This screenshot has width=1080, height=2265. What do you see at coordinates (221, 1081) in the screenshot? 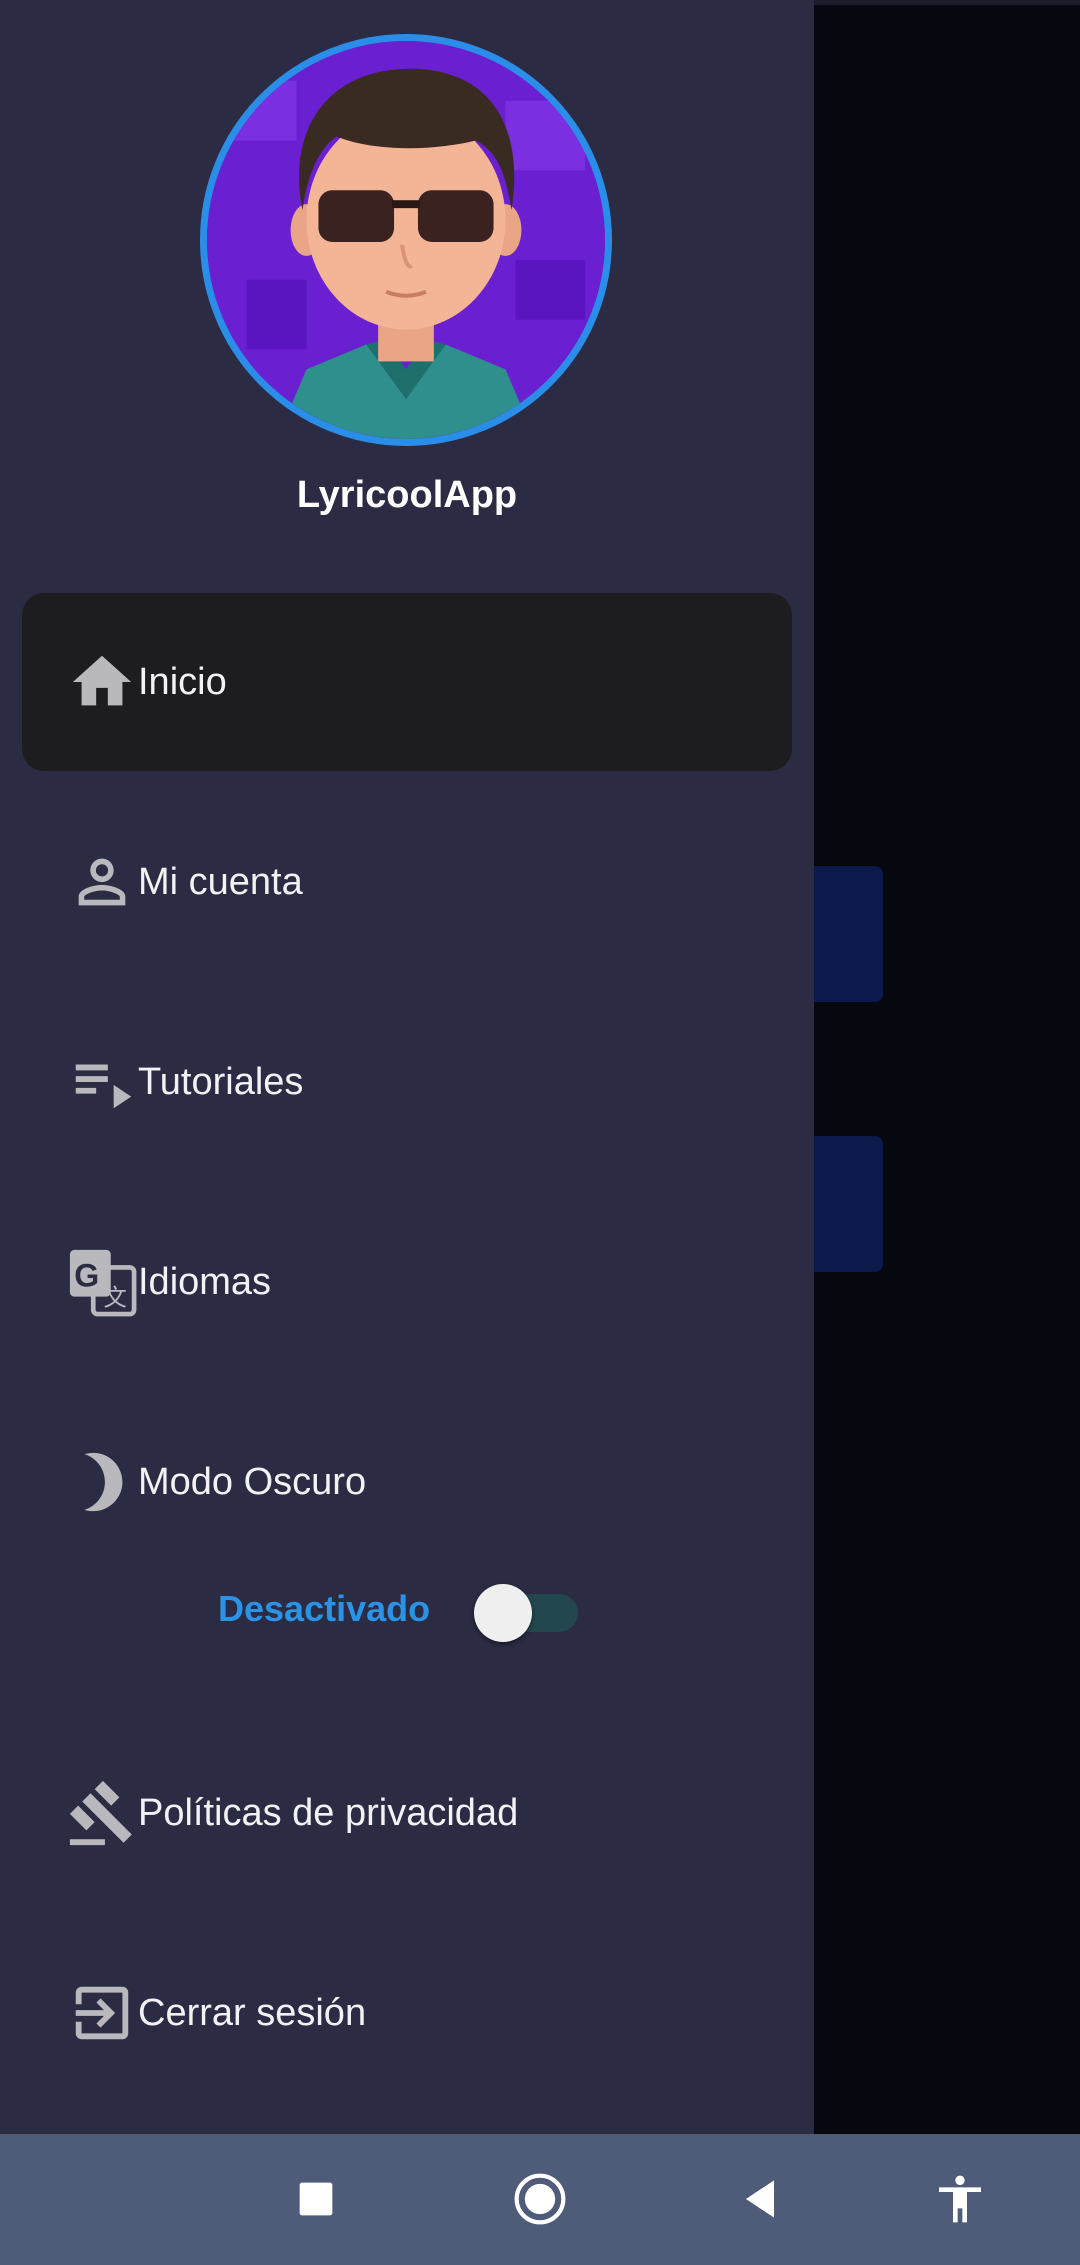
I see `menu-item-label: Tutoriales` at bounding box center [221, 1081].